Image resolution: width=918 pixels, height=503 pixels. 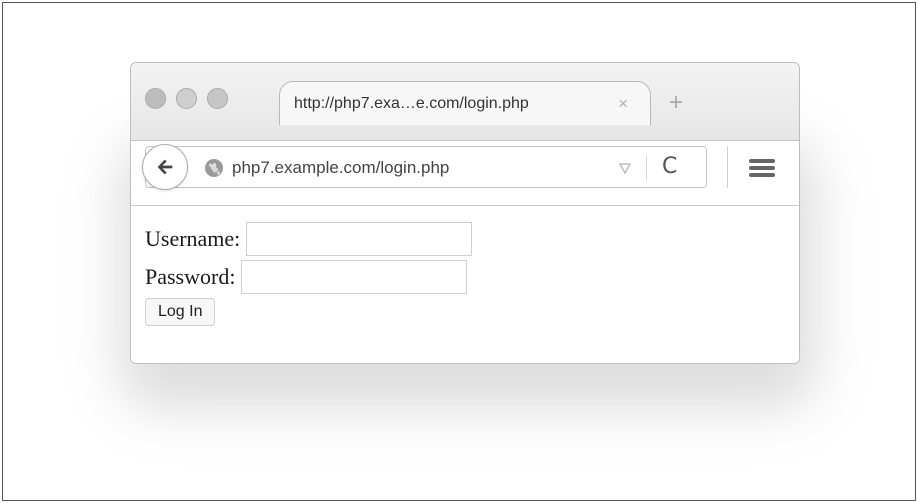 What do you see at coordinates (625, 168) in the screenshot?
I see `dropdown-arrow-icon` at bounding box center [625, 168].